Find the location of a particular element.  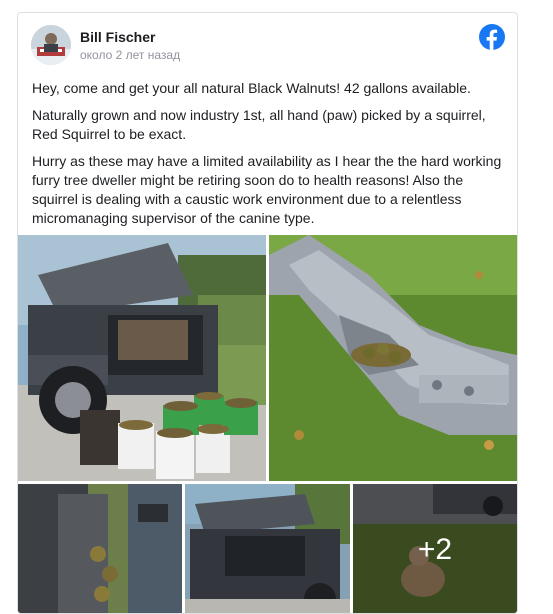

more-photos-overlay: +2 is located at coordinates (435, 548).